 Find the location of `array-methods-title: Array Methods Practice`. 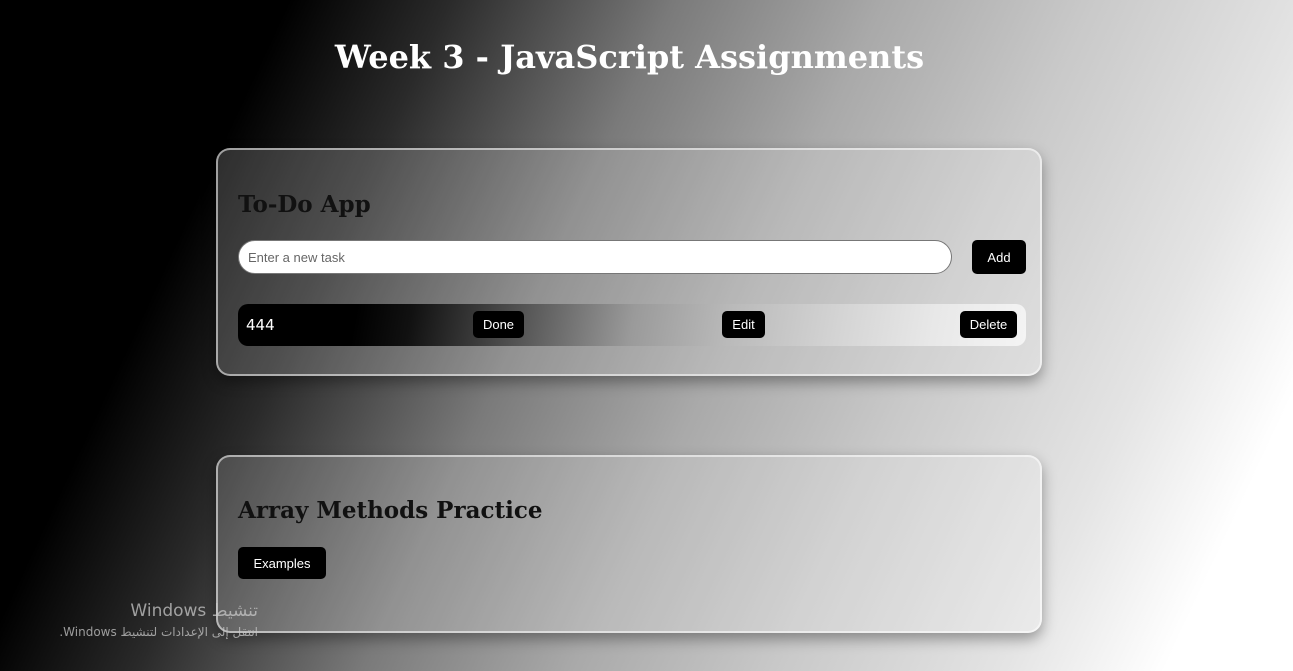

array-methods-title: Array Methods Practice is located at coordinates (390, 510).